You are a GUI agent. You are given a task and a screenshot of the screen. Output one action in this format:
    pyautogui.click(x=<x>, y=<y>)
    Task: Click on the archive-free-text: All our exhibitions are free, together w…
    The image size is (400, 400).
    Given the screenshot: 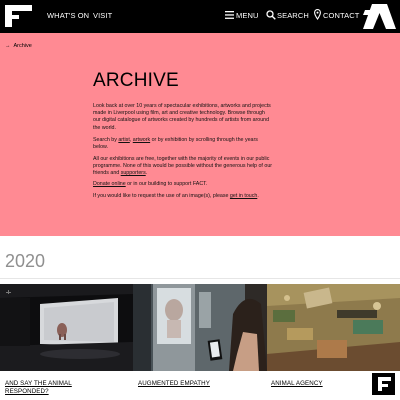 What is the action you would take?
    pyautogui.click(x=183, y=167)
    